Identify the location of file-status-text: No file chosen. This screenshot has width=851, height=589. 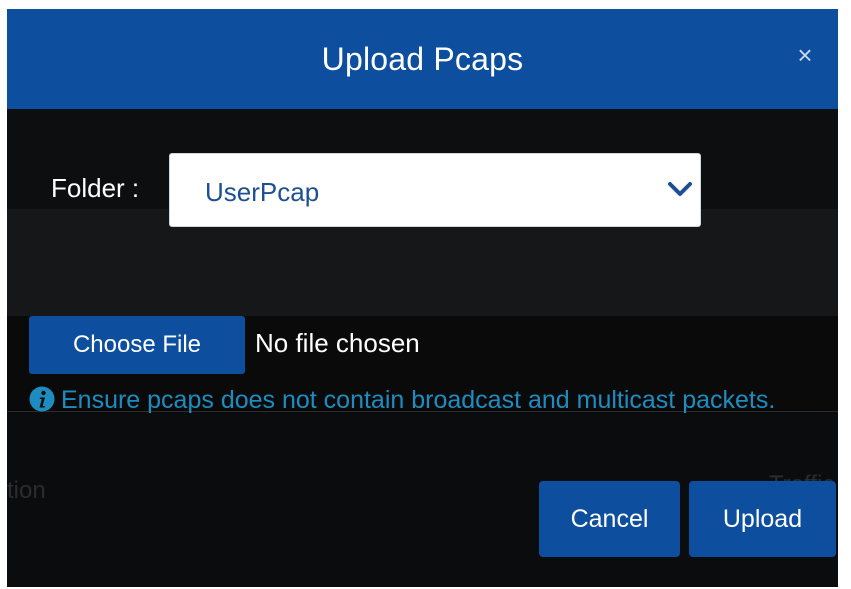
(337, 343).